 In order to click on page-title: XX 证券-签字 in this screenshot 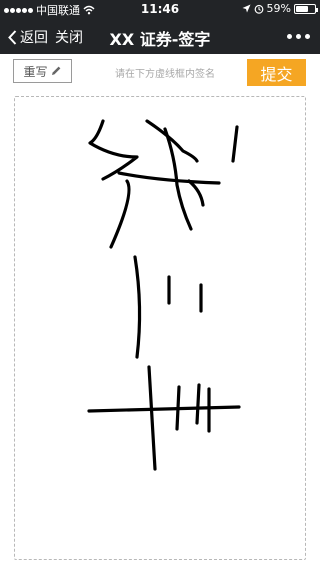, I will do `click(160, 39)`.